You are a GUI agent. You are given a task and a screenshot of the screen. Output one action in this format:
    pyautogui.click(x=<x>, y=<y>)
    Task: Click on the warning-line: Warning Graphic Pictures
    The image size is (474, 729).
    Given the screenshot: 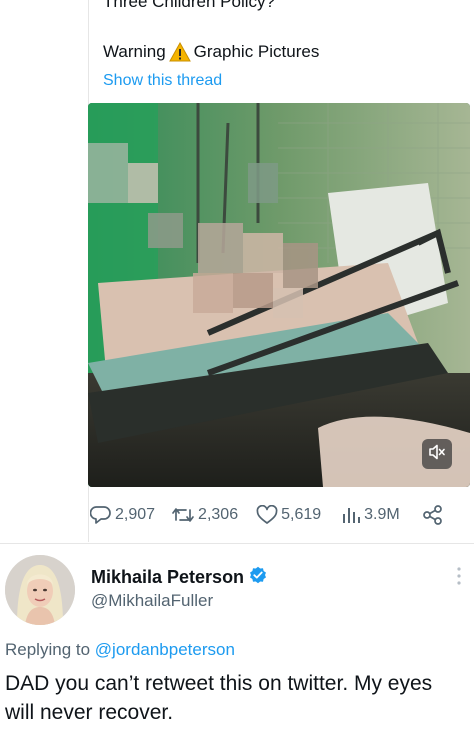 What is the action you would take?
    pyautogui.click(x=211, y=51)
    